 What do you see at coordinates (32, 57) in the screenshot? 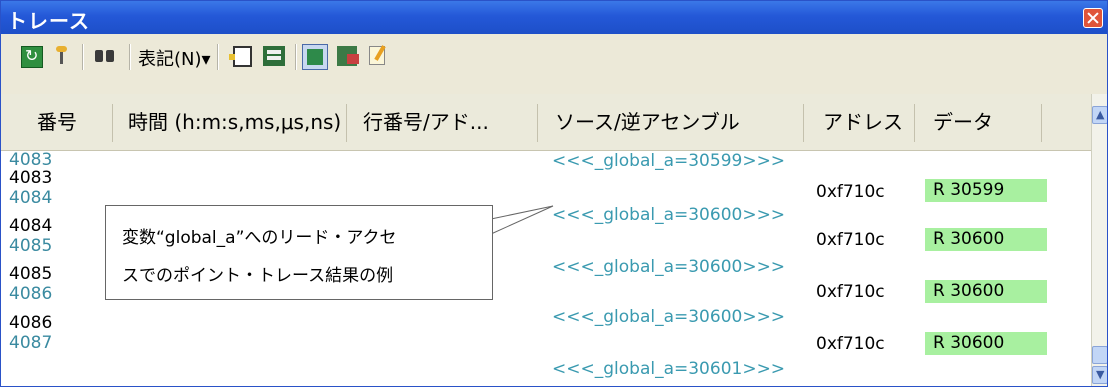
I see `refresh-icon` at bounding box center [32, 57].